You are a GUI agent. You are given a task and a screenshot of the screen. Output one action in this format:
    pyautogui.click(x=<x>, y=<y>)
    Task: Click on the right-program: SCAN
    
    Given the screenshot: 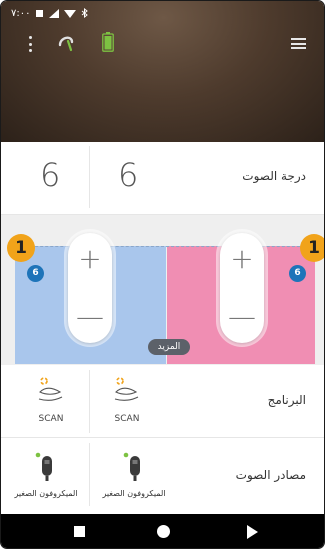 What is the action you would take?
    pyautogui.click(x=127, y=403)
    